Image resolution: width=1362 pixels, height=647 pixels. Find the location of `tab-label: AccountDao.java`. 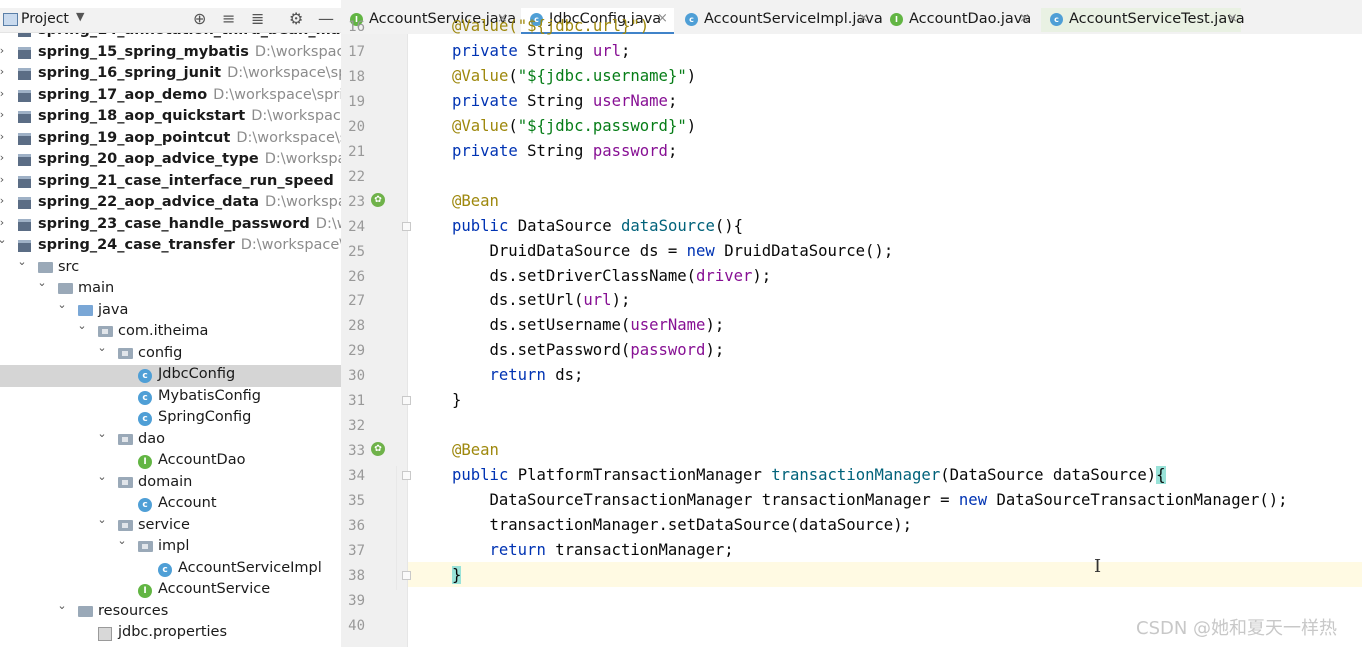

tab-label: AccountDao.java is located at coordinates (970, 19).